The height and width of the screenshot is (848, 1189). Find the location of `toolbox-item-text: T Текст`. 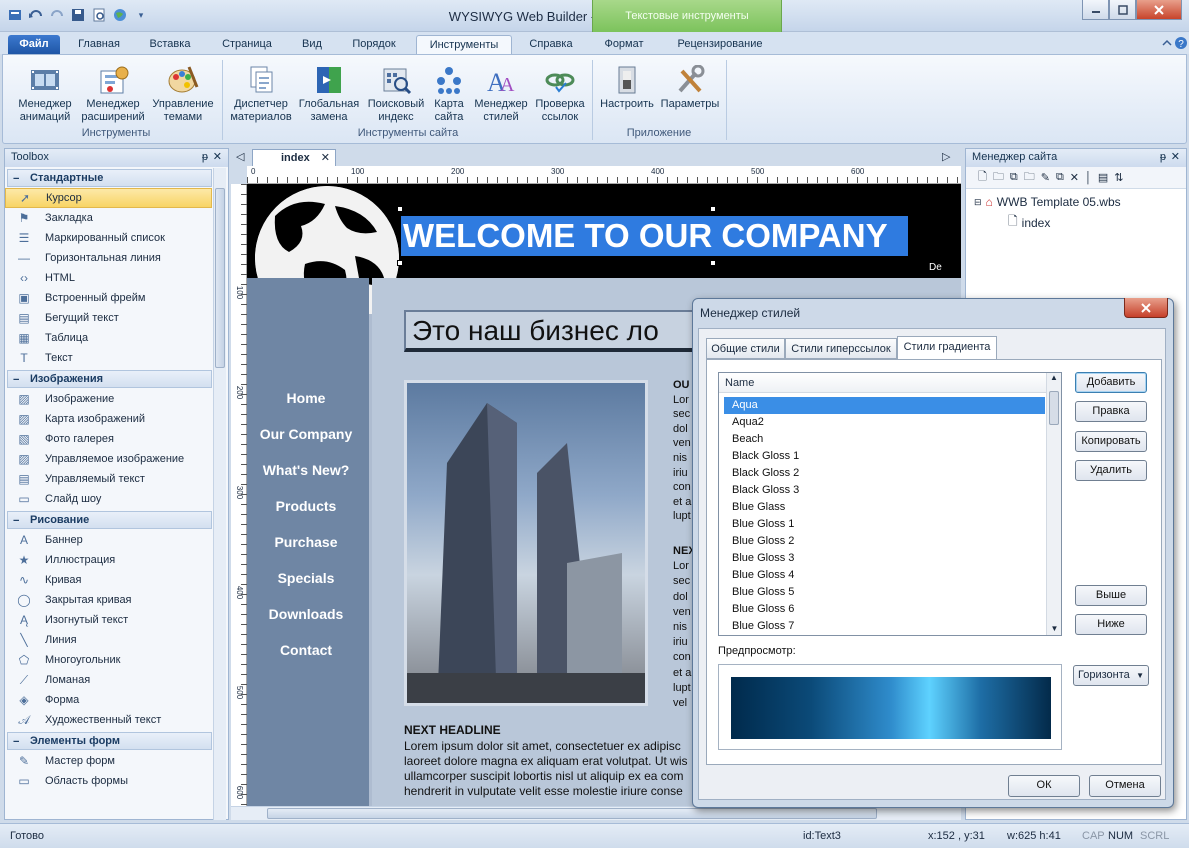

toolbox-item-text: T Текст is located at coordinates (108, 358).